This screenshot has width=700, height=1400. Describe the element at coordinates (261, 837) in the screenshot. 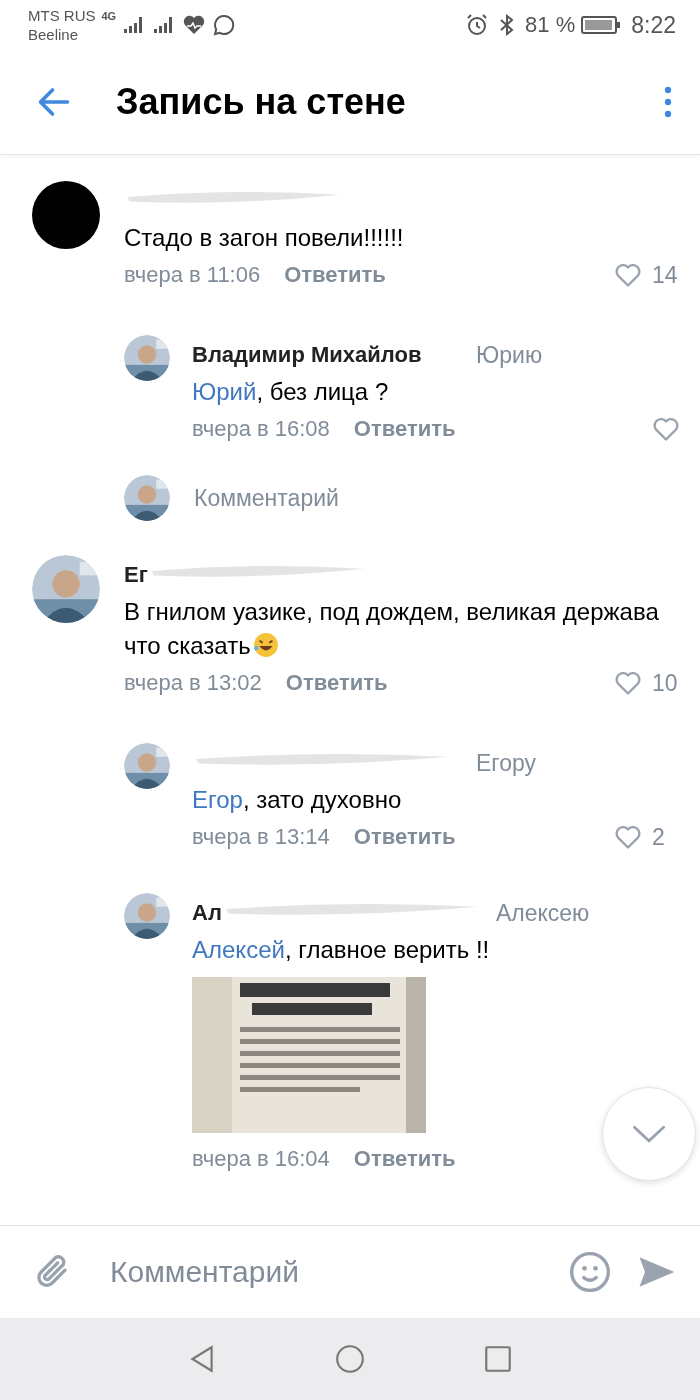

I see `comment-time: вчера в 13:14` at that location.